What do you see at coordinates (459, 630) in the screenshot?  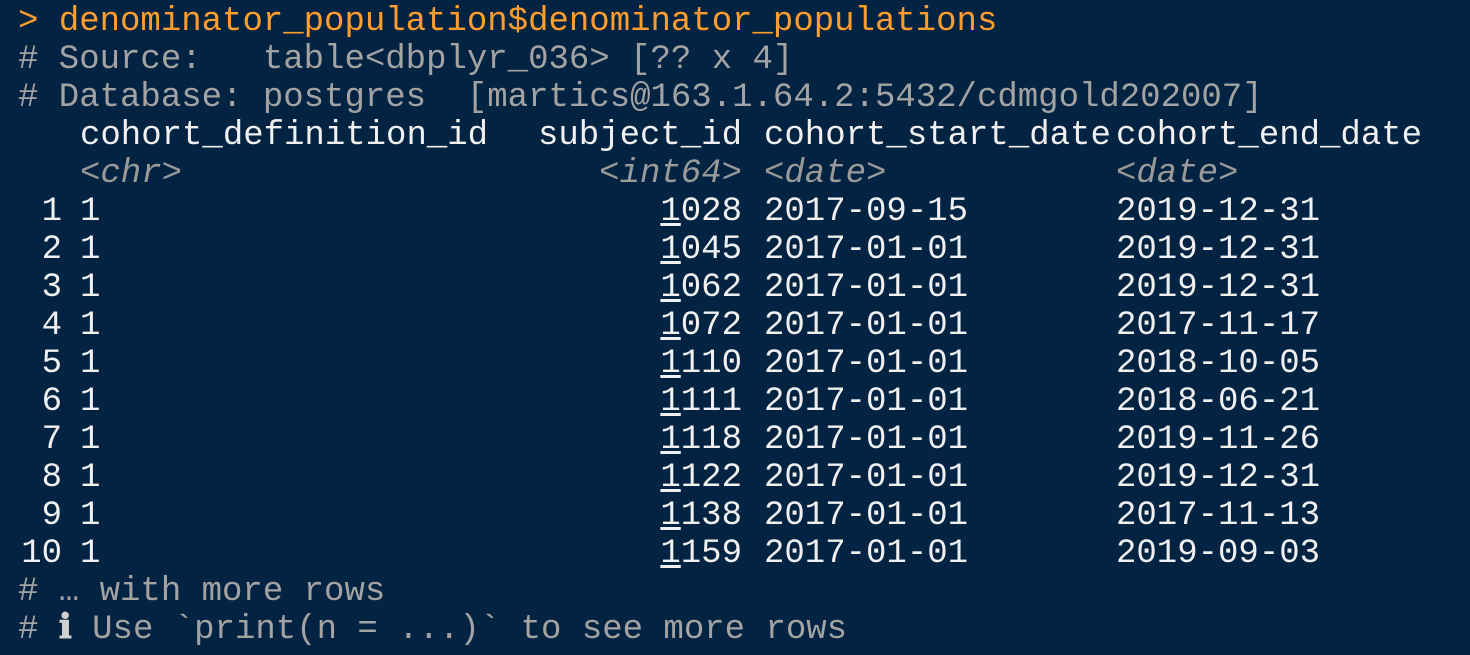 I see `footer-hint-text: Use `print(n = ...)` to see more rows` at bounding box center [459, 630].